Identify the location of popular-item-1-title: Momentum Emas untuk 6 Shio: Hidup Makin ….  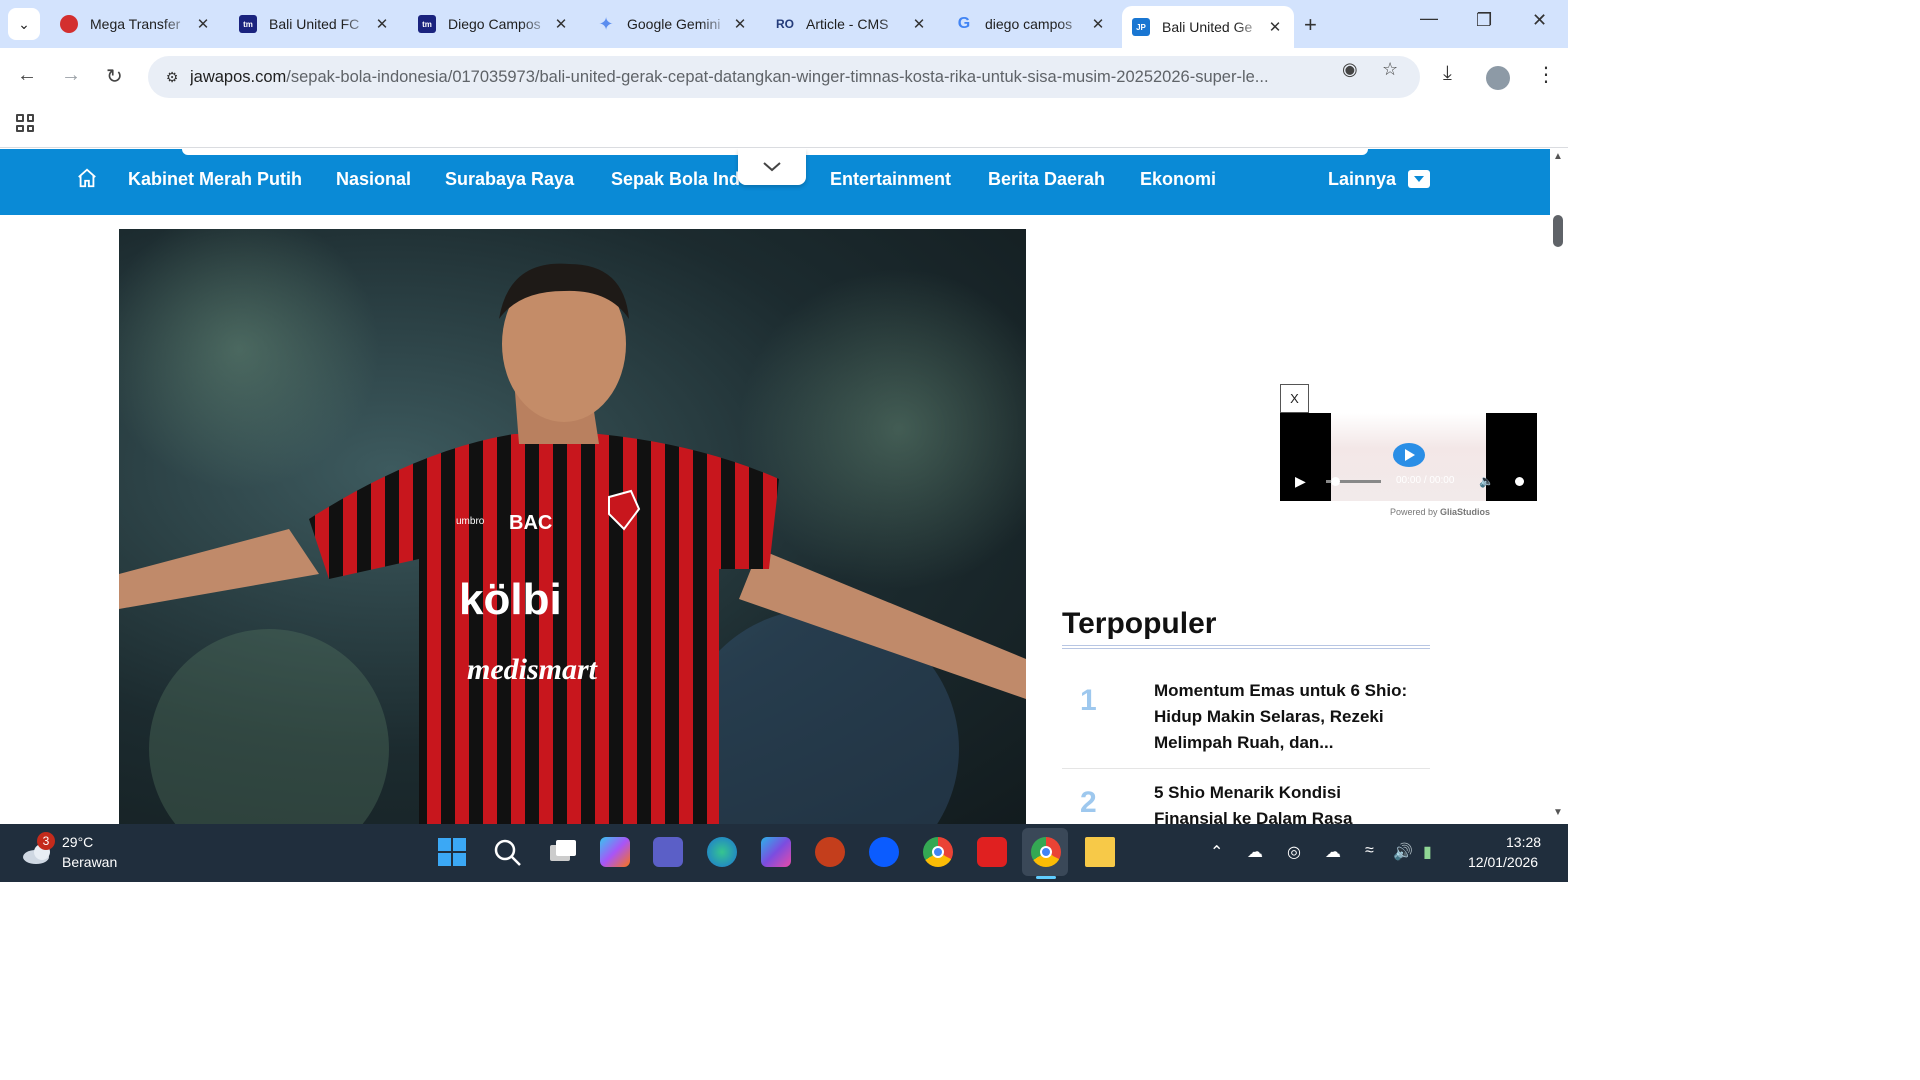
(1285, 717).